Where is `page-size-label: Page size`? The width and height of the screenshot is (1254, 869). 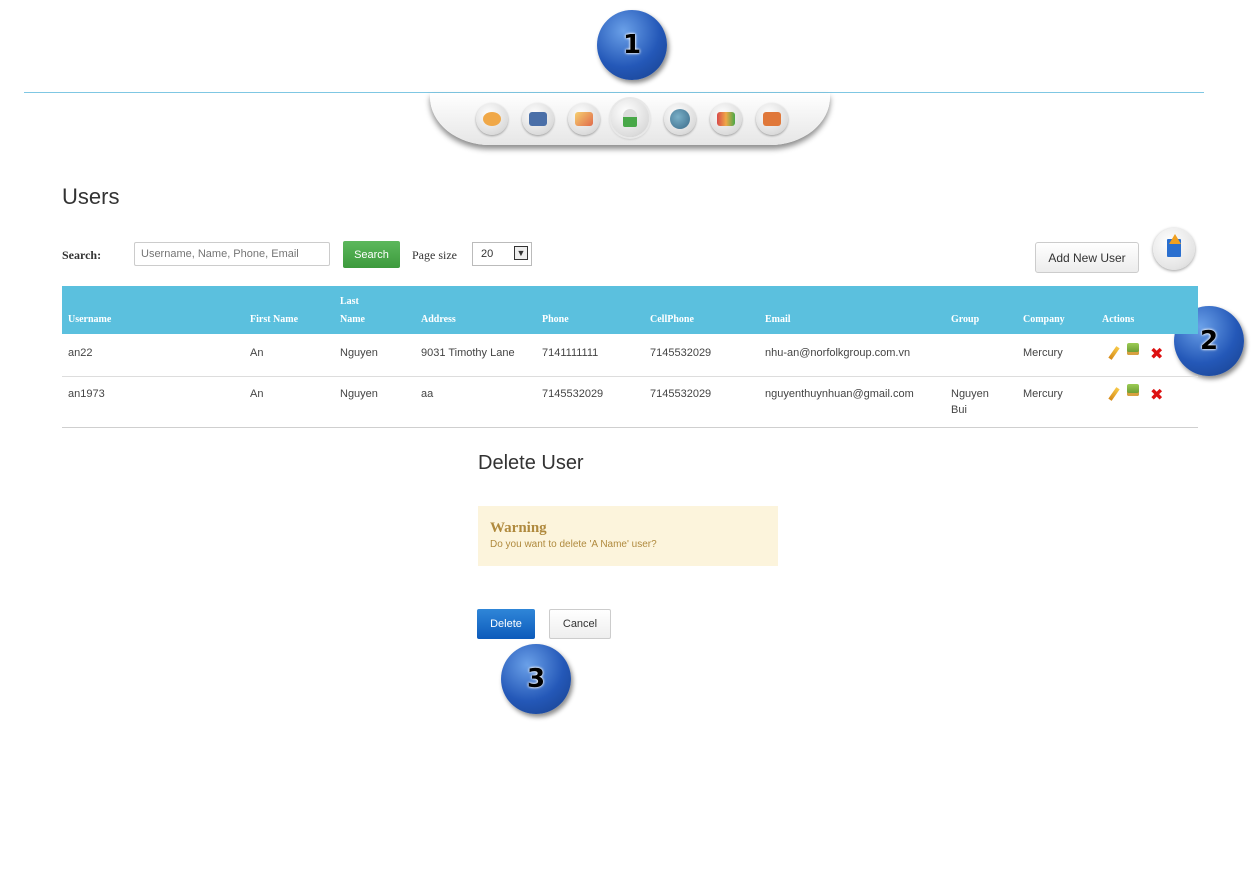 page-size-label: Page size is located at coordinates (434, 255).